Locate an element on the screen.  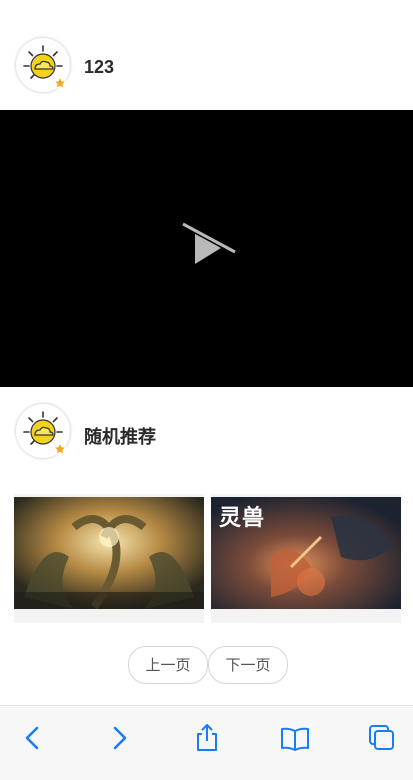
share-icon is located at coordinates (207, 738).